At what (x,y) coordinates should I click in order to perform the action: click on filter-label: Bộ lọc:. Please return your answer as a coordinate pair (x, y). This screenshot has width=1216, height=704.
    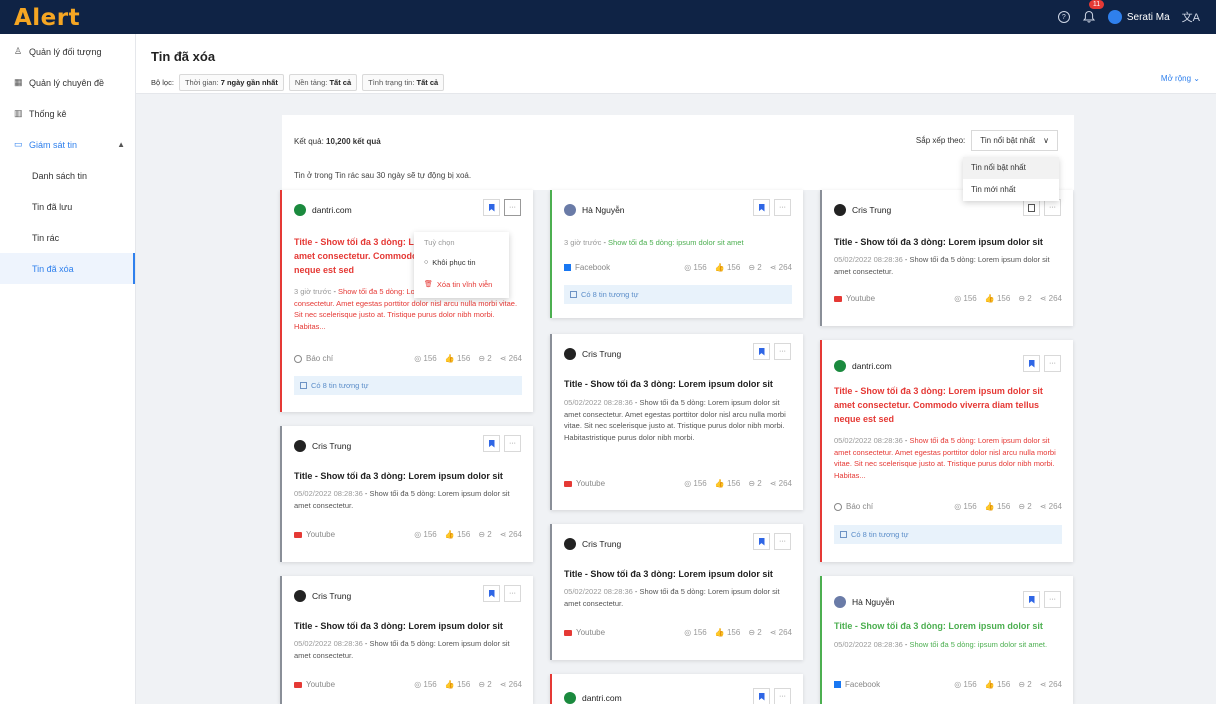
    Looking at the image, I should click on (162, 82).